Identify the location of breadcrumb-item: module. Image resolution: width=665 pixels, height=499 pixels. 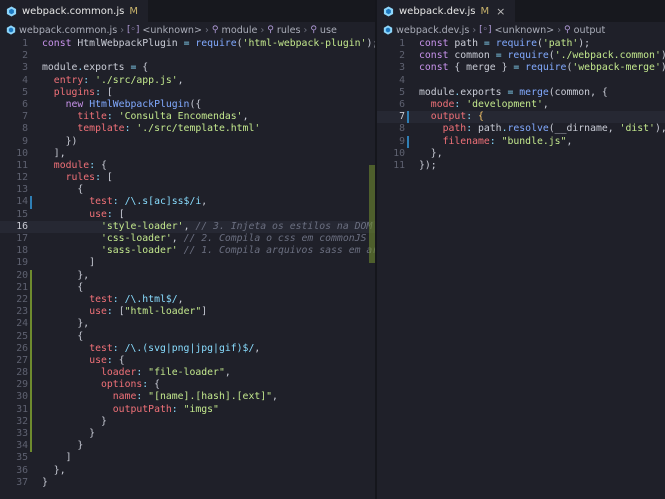
(239, 30).